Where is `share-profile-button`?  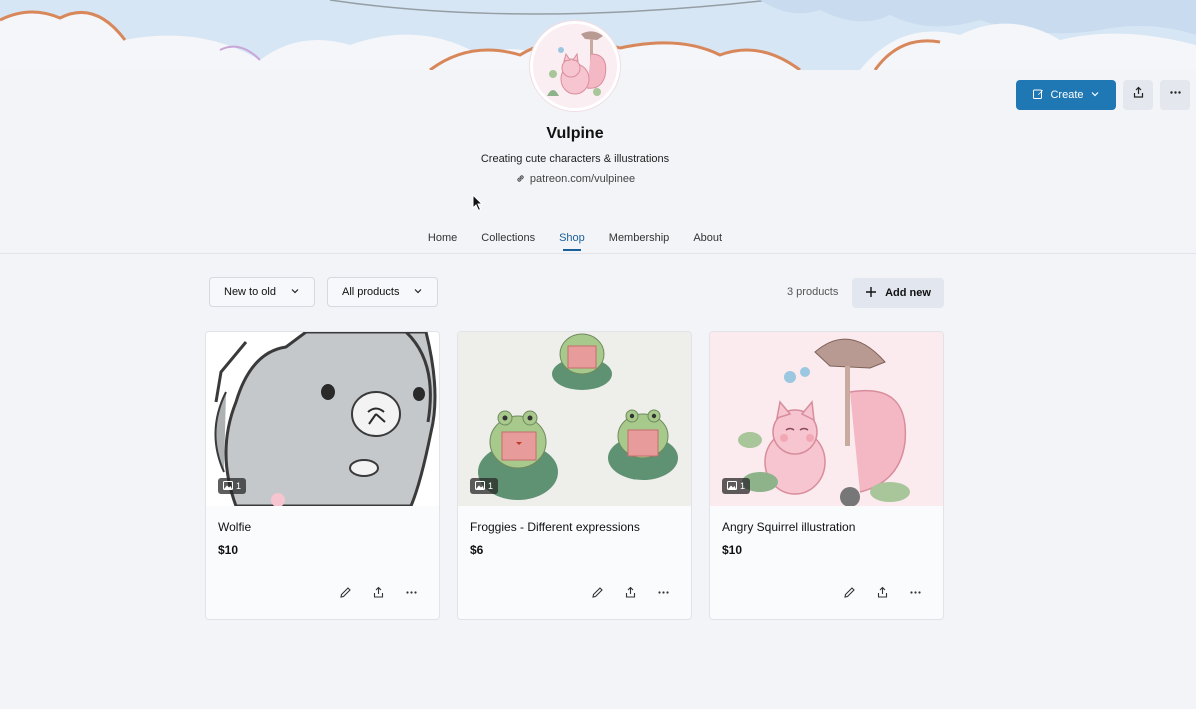 share-profile-button is located at coordinates (1138, 95).